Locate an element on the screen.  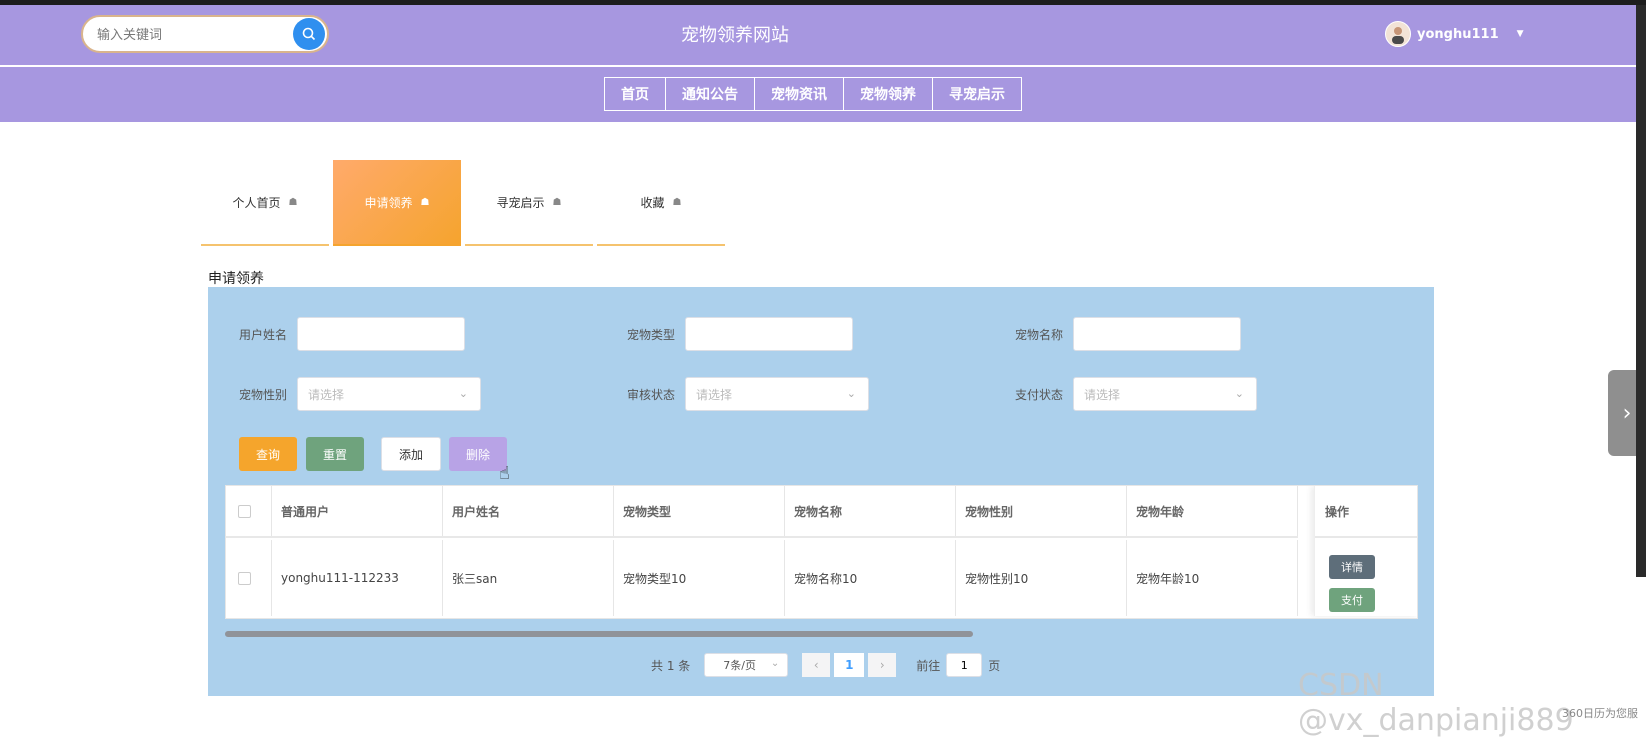
header: 宠物领养网站 yonghu111 ▼ is located at coordinates (818, 35).